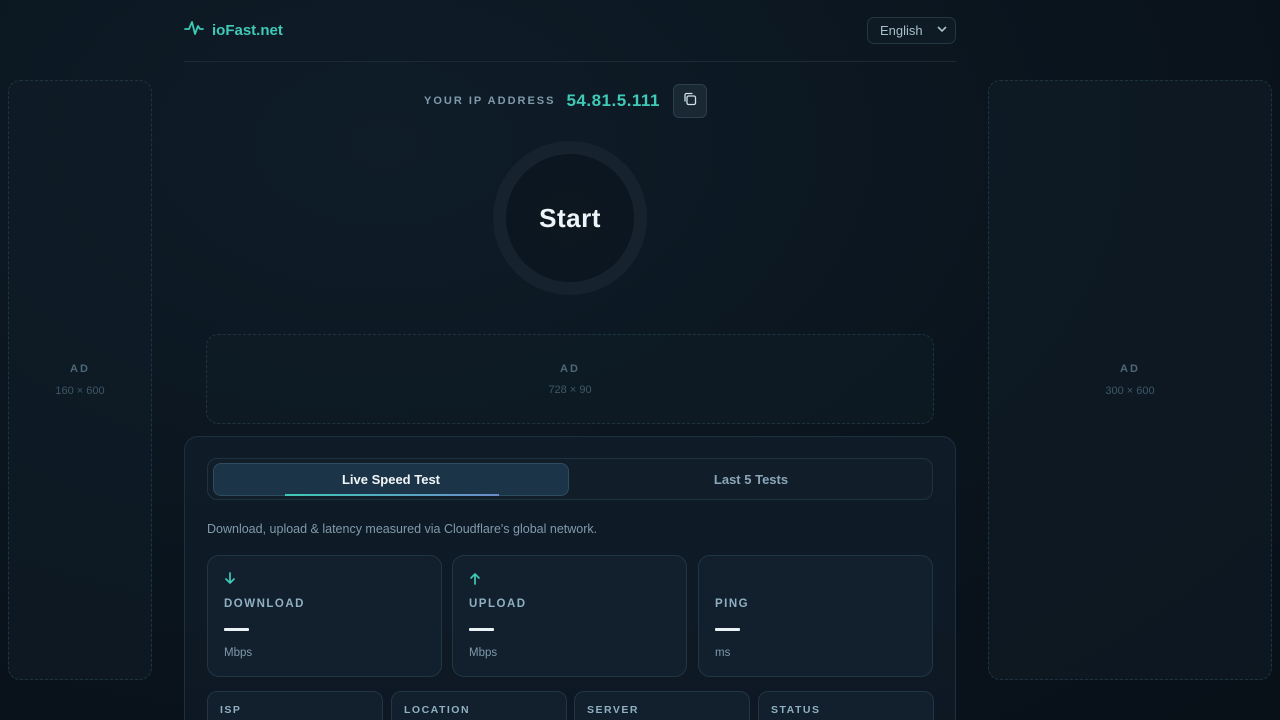 The width and height of the screenshot is (1280, 720). I want to click on server-card: SERVER, so click(662, 705).